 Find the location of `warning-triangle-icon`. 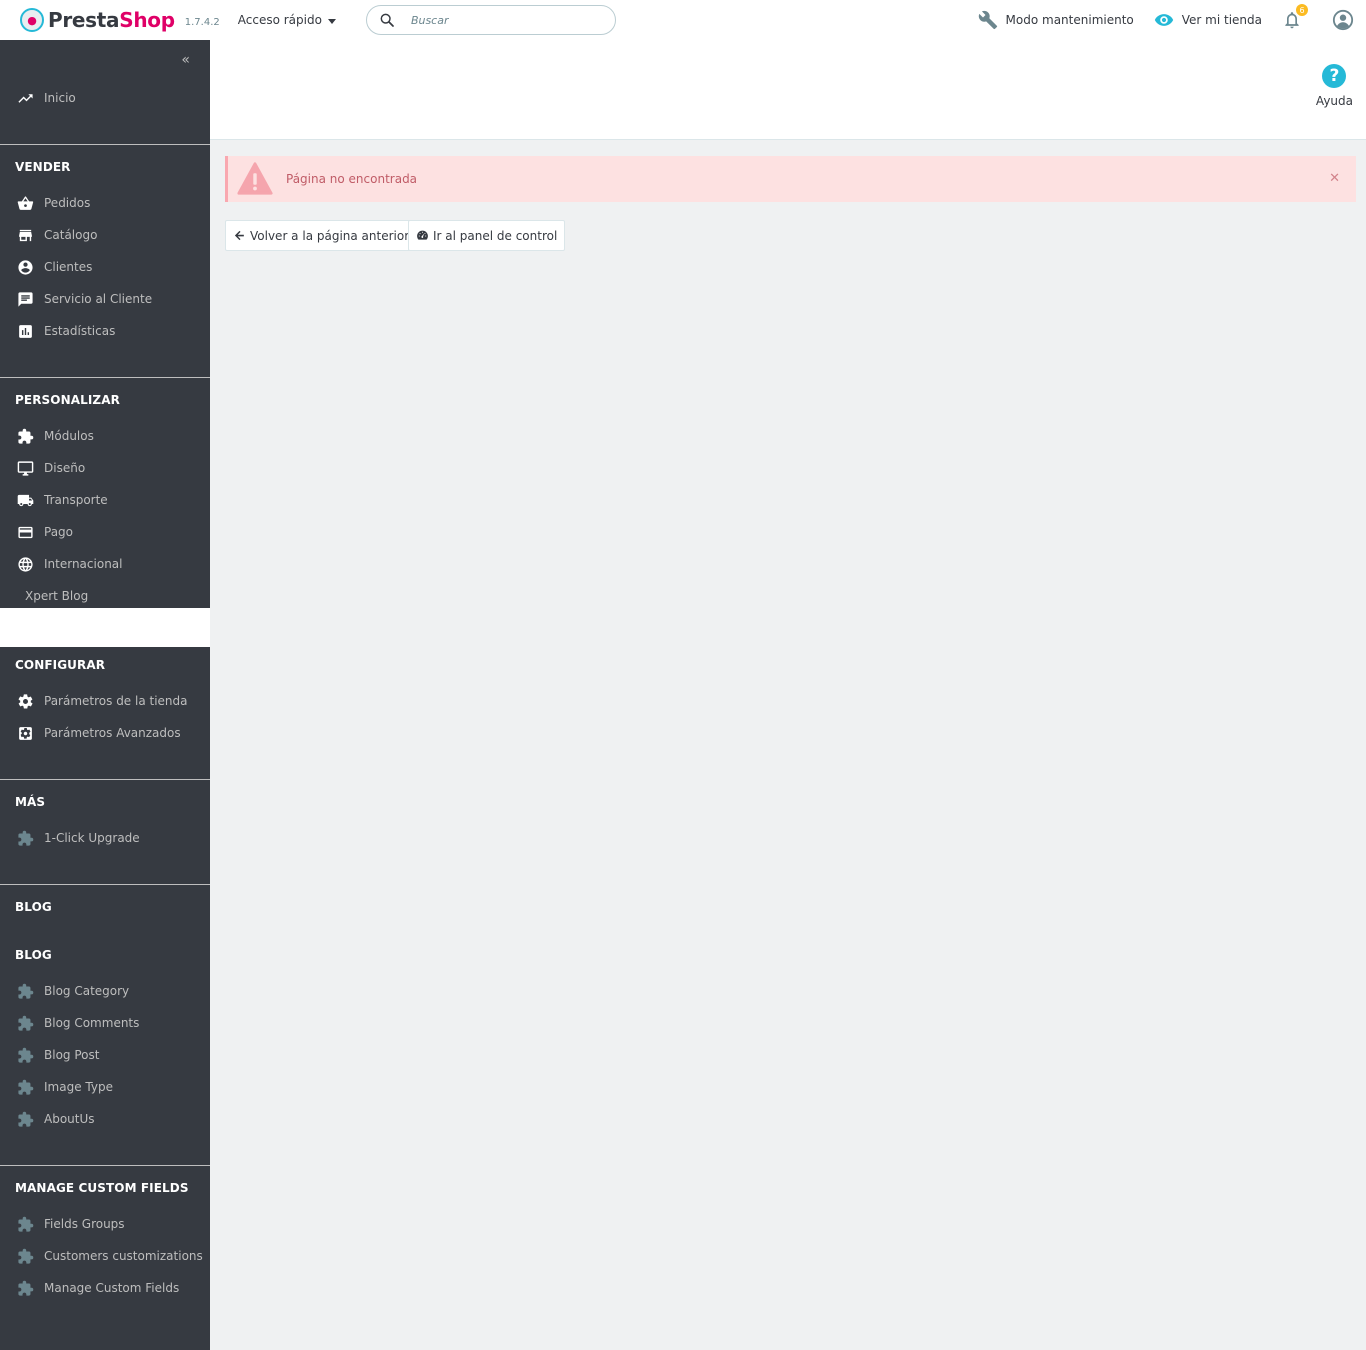

warning-triangle-icon is located at coordinates (255, 178).